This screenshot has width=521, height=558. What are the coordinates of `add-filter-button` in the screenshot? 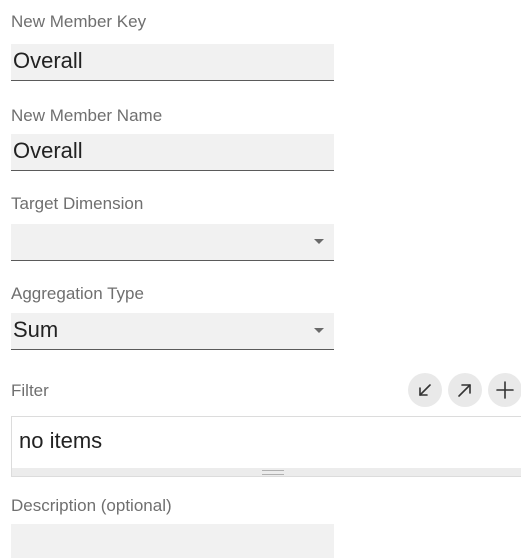 It's located at (504, 390).